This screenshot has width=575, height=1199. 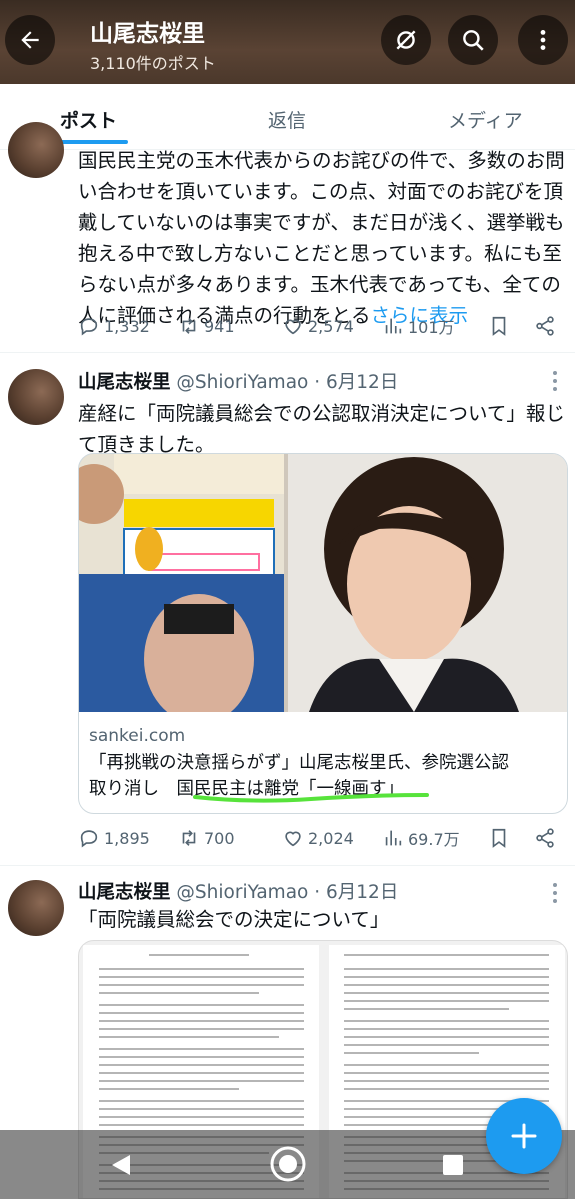 What do you see at coordinates (485, 119) in the screenshot?
I see `tab-media: メディア` at bounding box center [485, 119].